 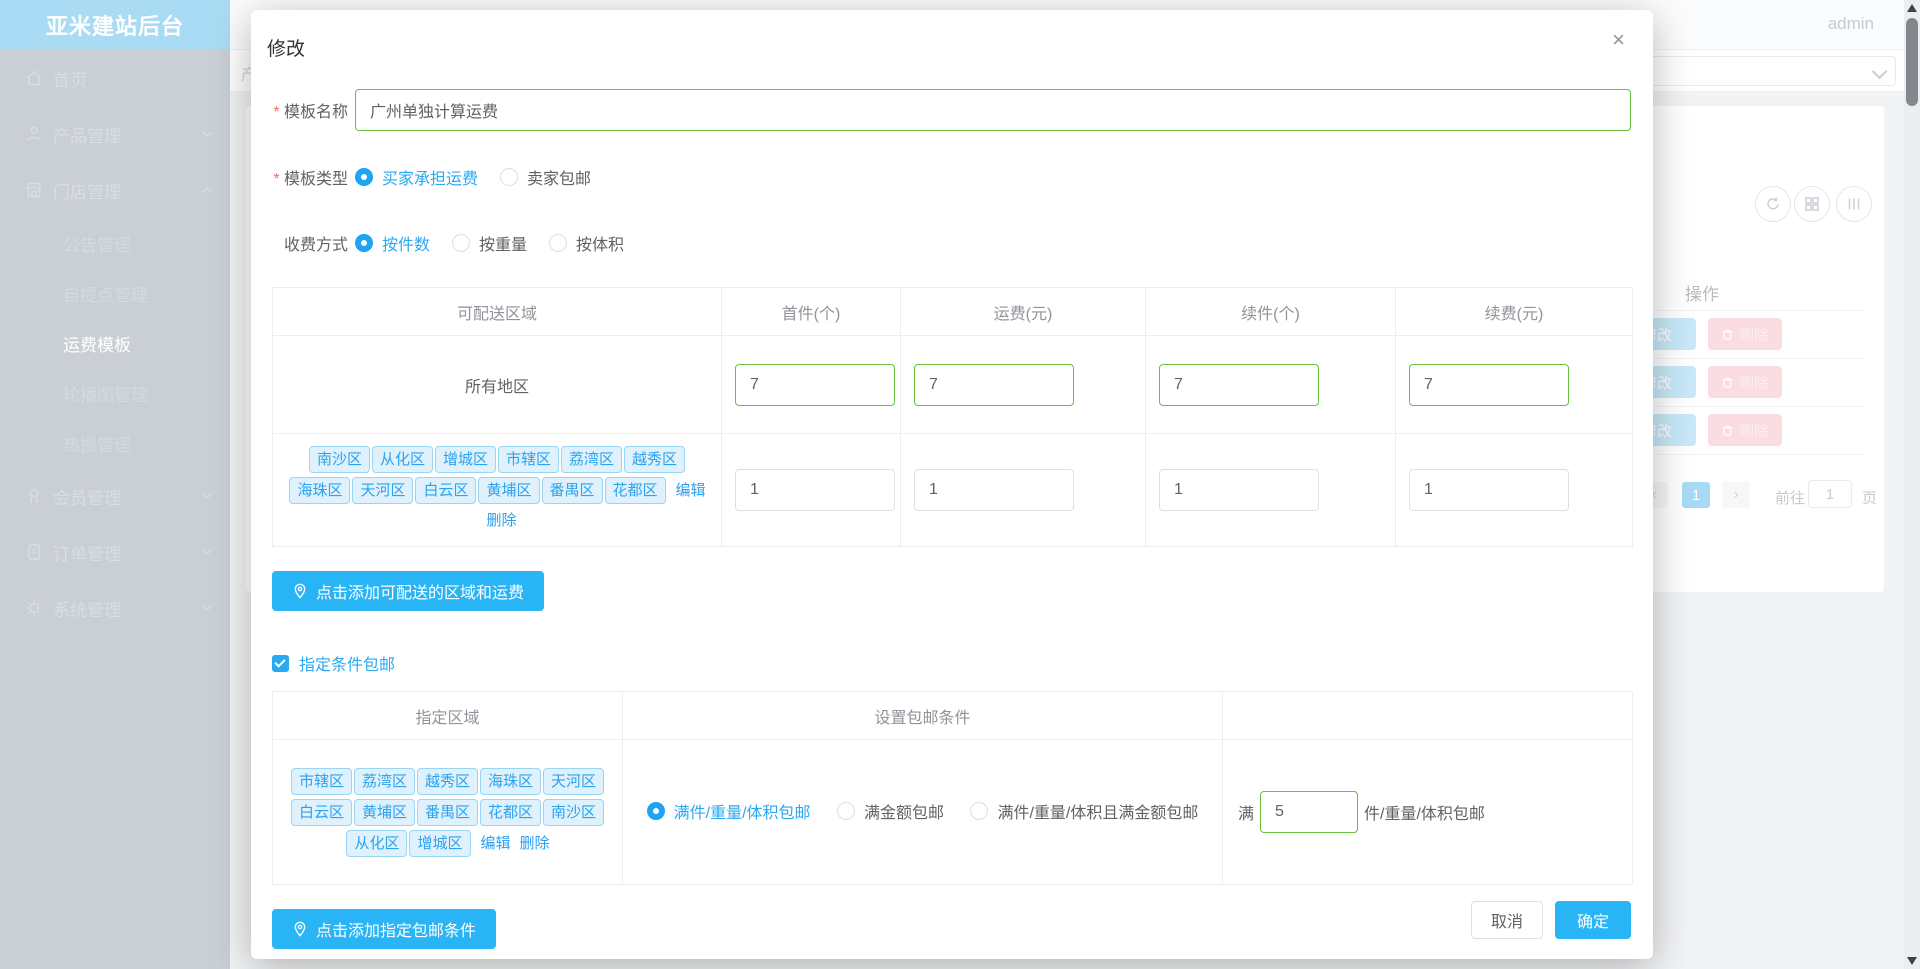 I want to click on radio-by-piece: 按件数, so click(x=392, y=243).